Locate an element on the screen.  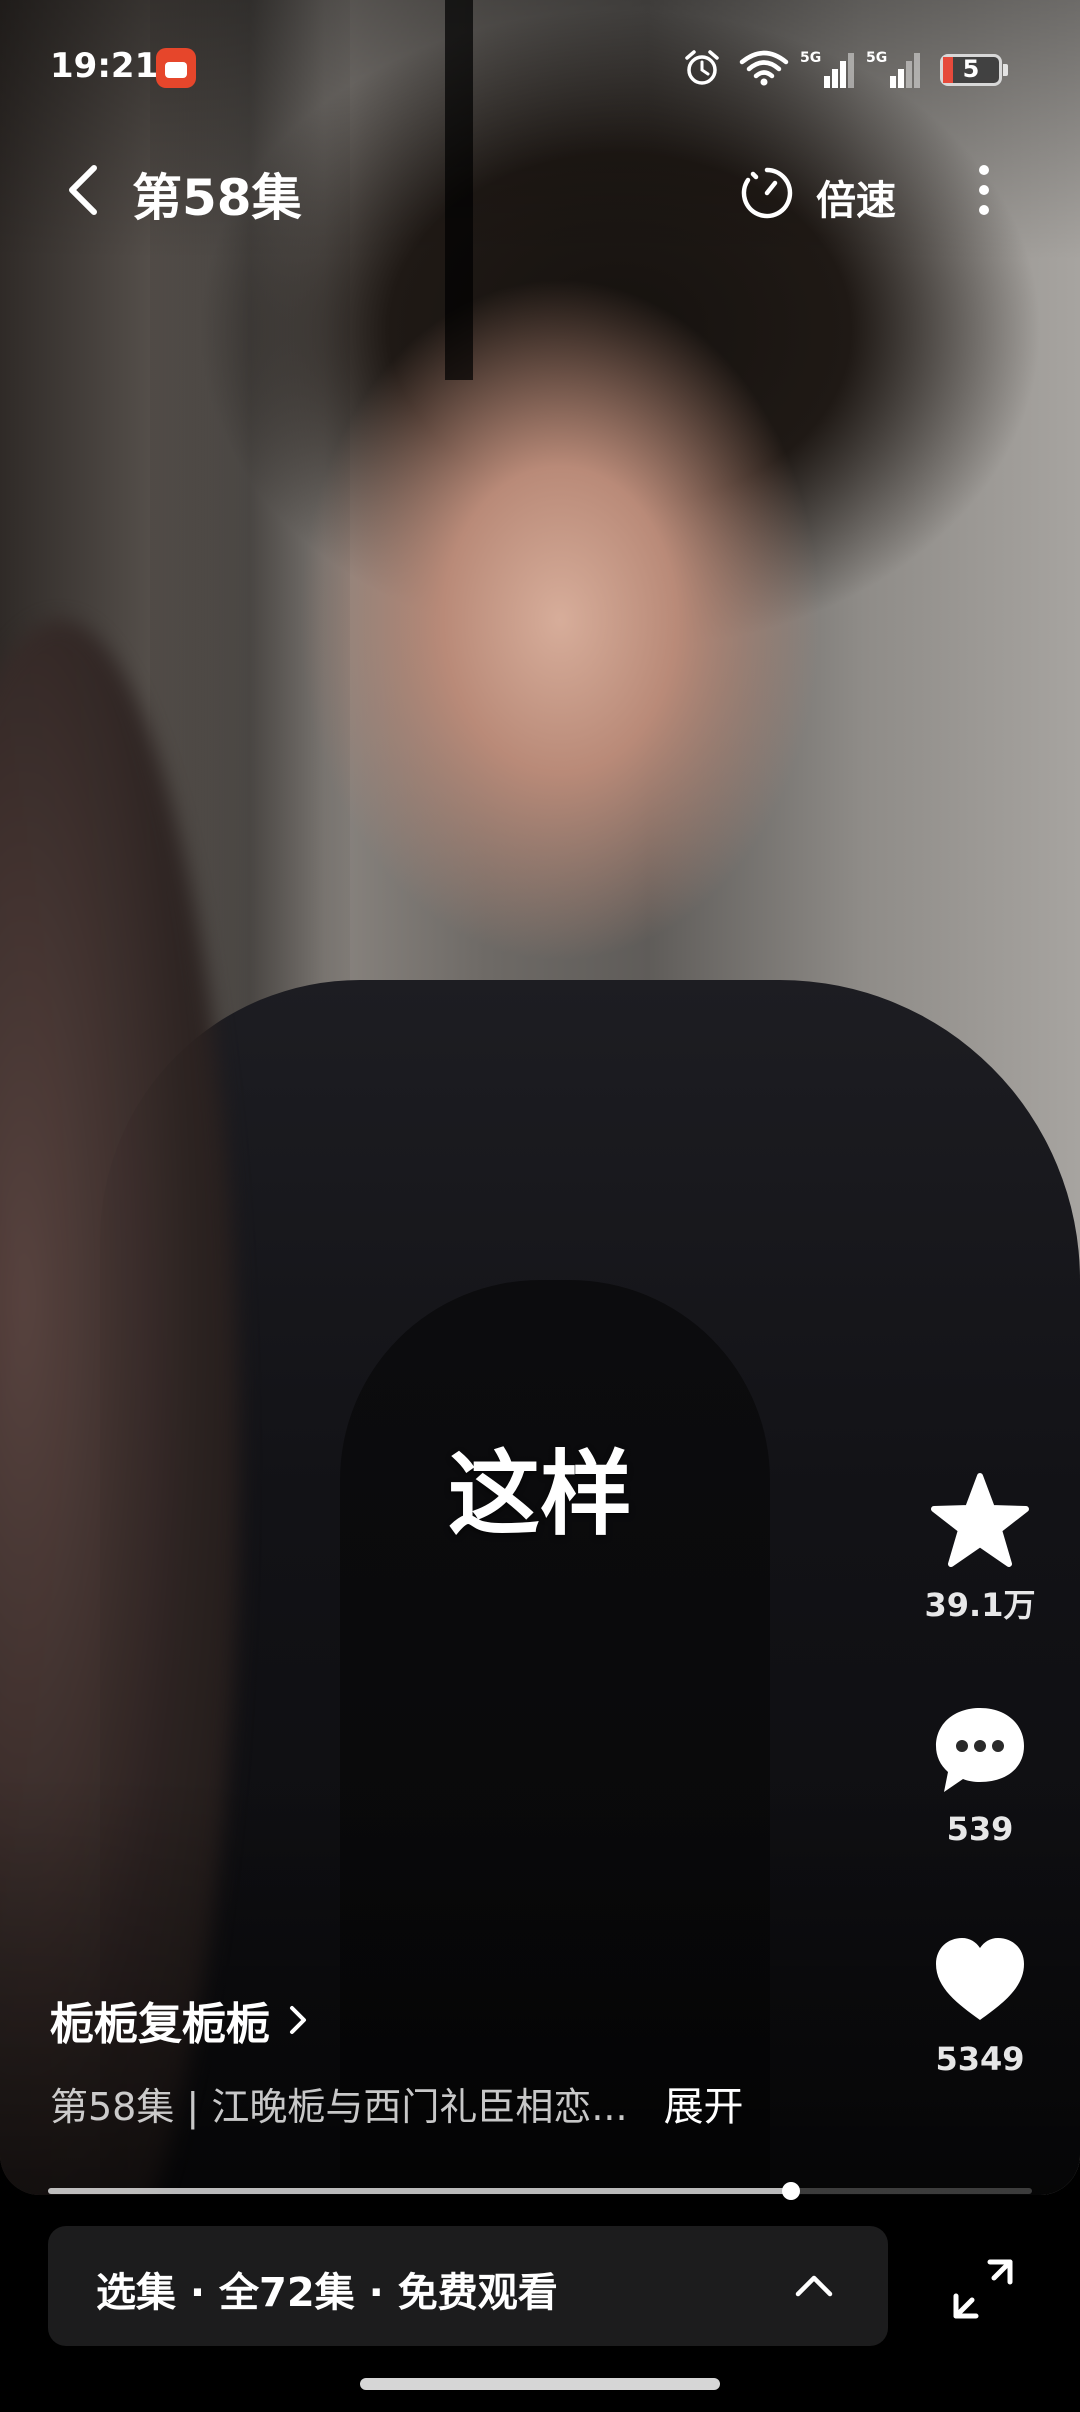
collect-count: 39.1万 is located at coordinates (980, 1605).